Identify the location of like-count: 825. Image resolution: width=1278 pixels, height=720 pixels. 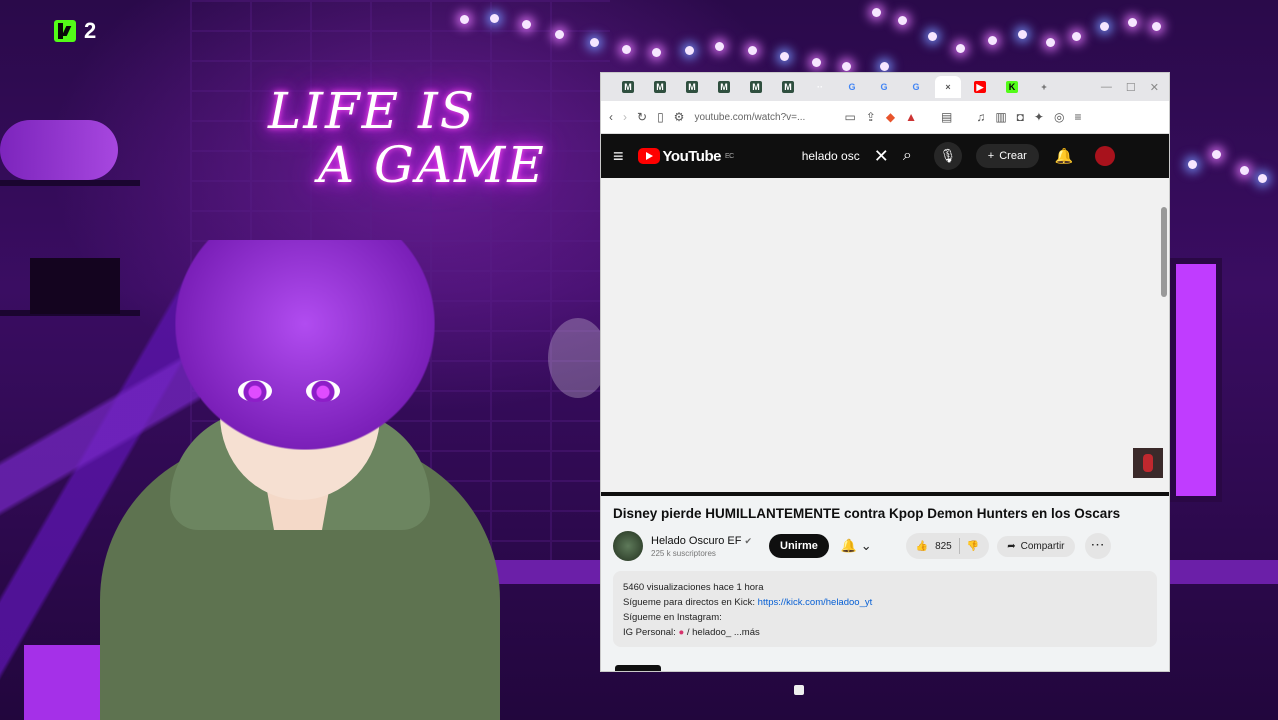
(943, 546).